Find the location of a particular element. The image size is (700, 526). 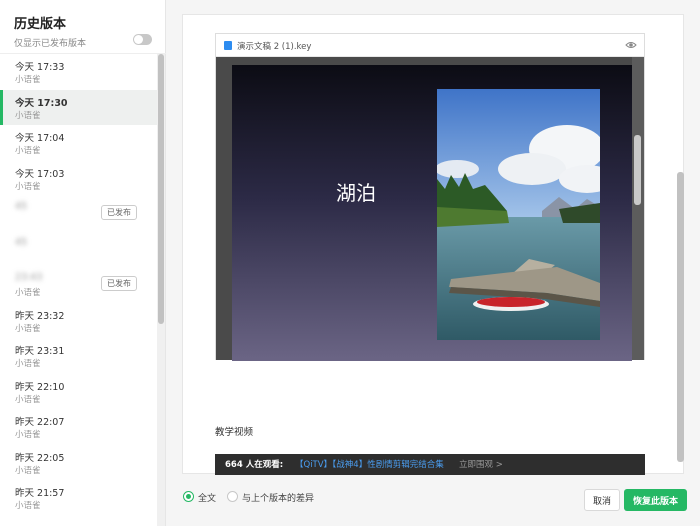

slide-scrollbar is located at coordinates (638, 208).